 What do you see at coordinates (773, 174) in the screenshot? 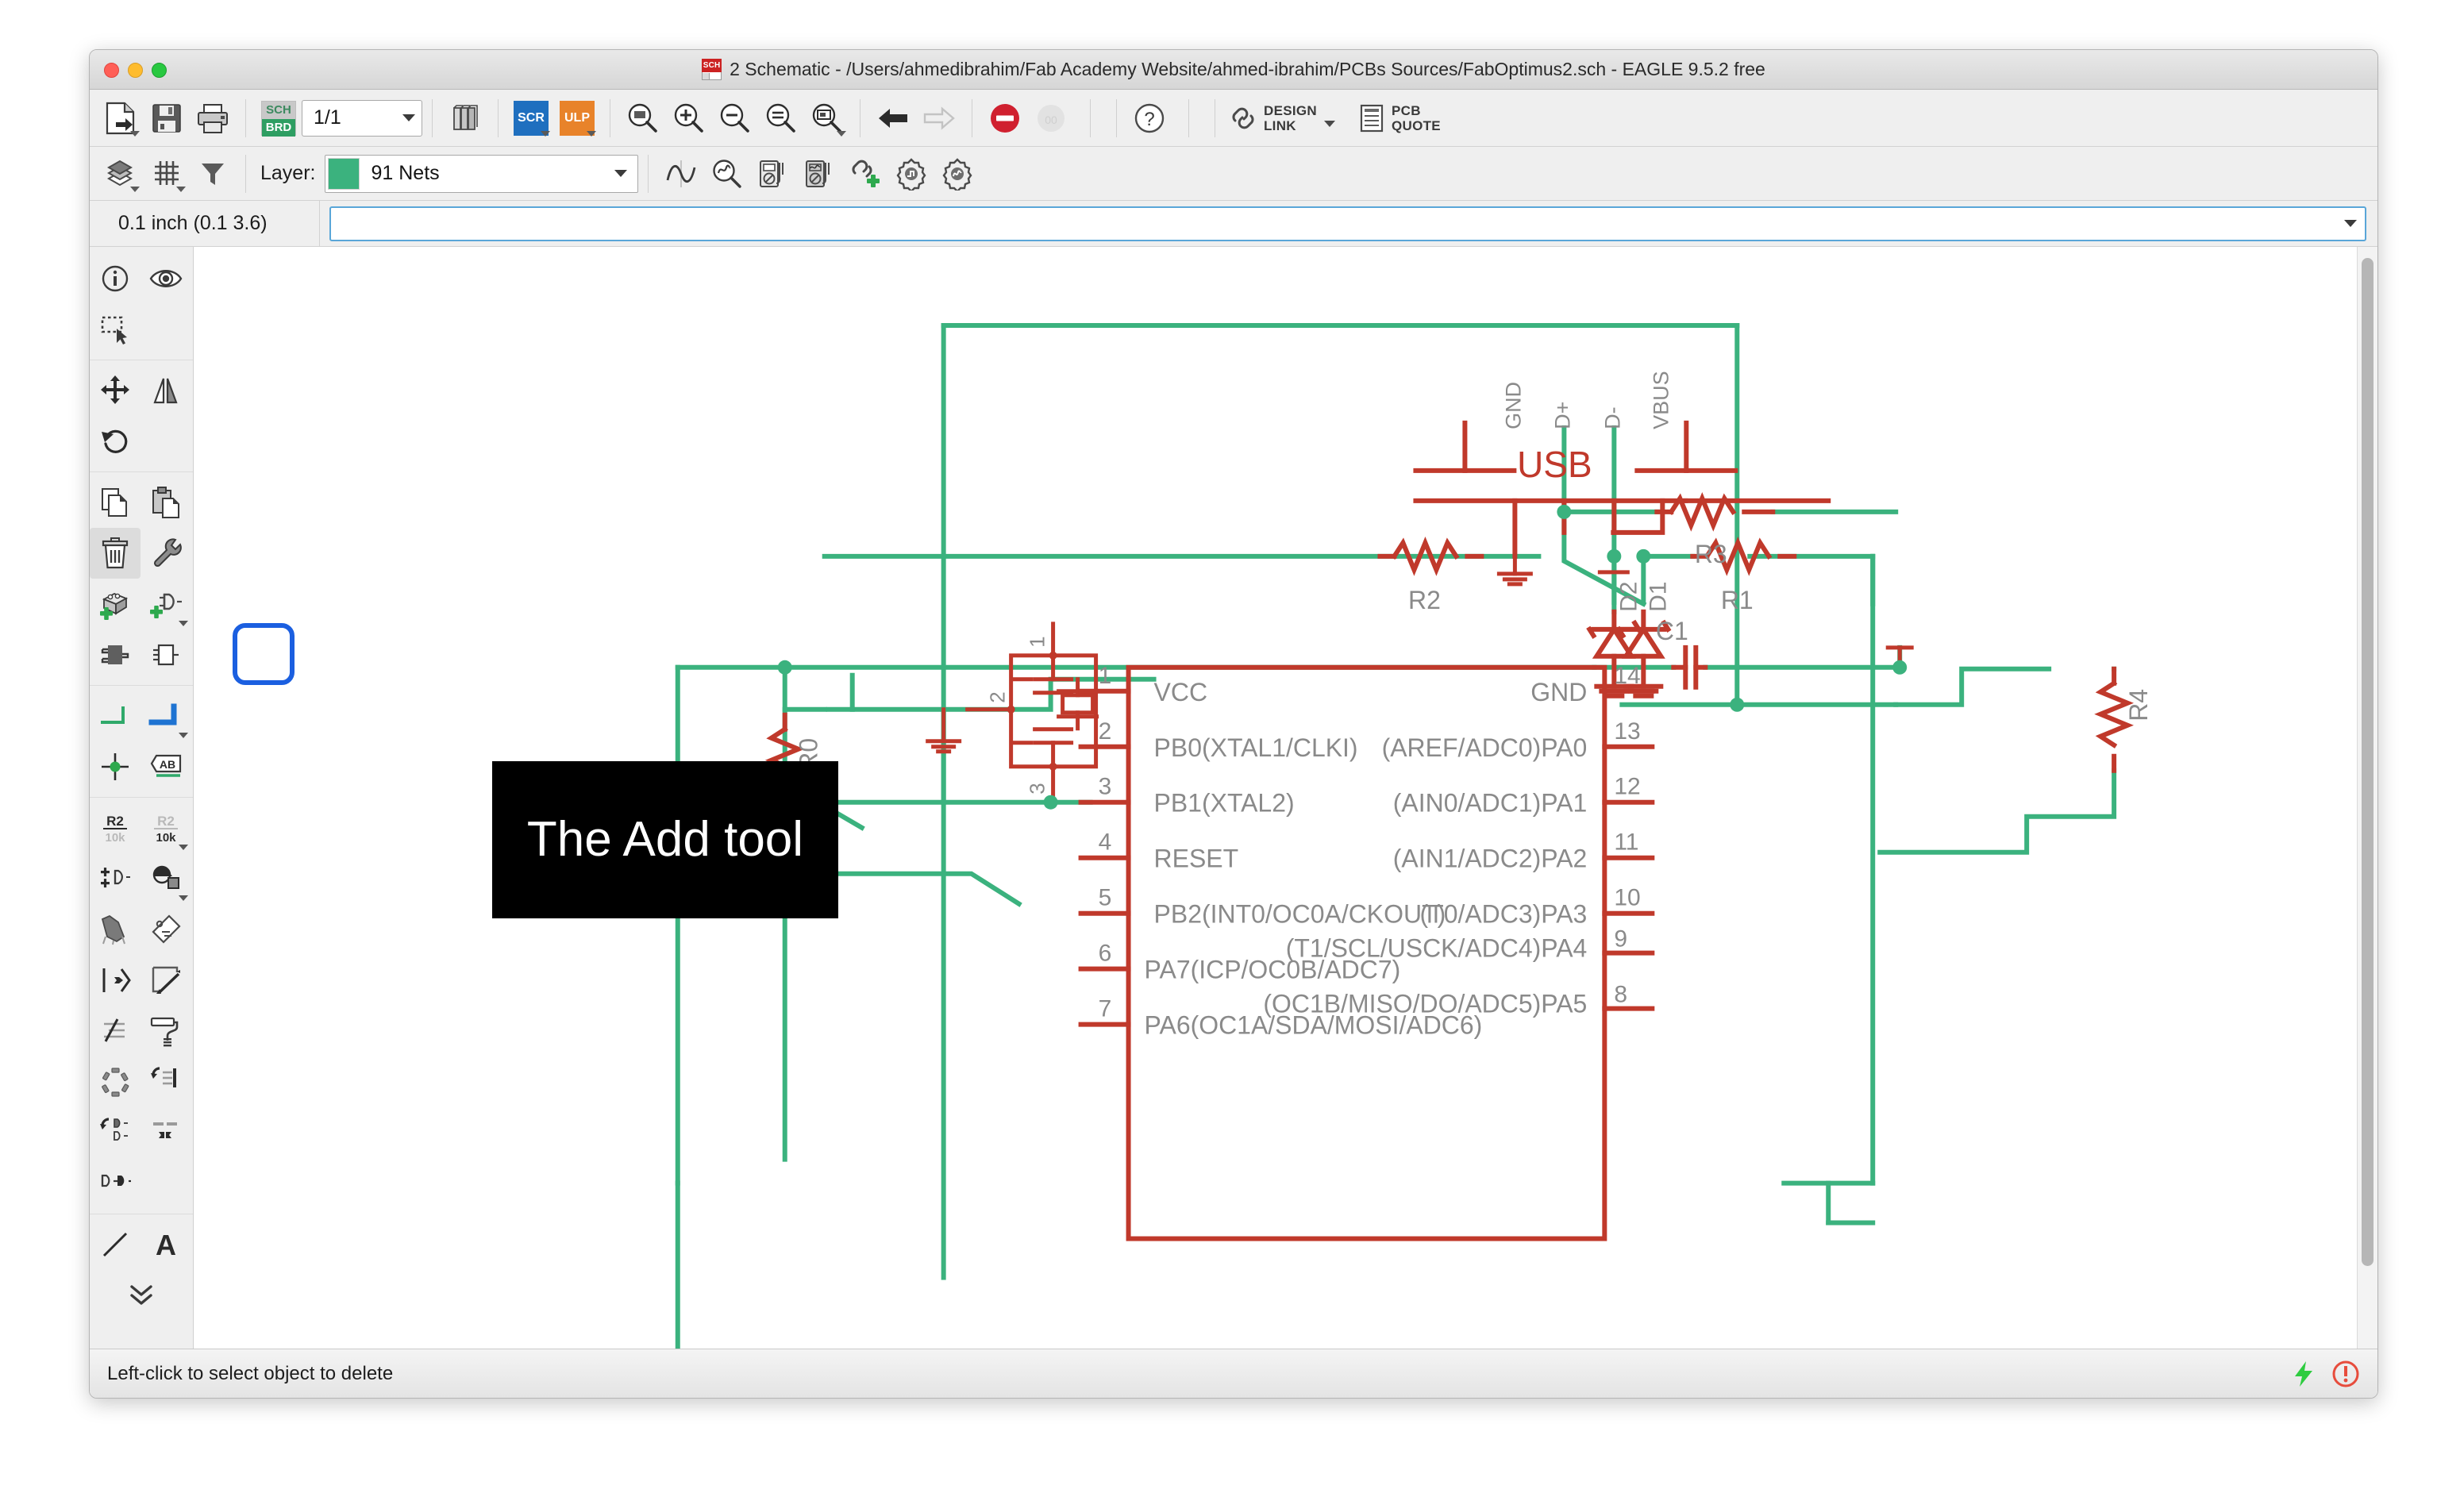
I see `dc-meter-button` at bounding box center [773, 174].